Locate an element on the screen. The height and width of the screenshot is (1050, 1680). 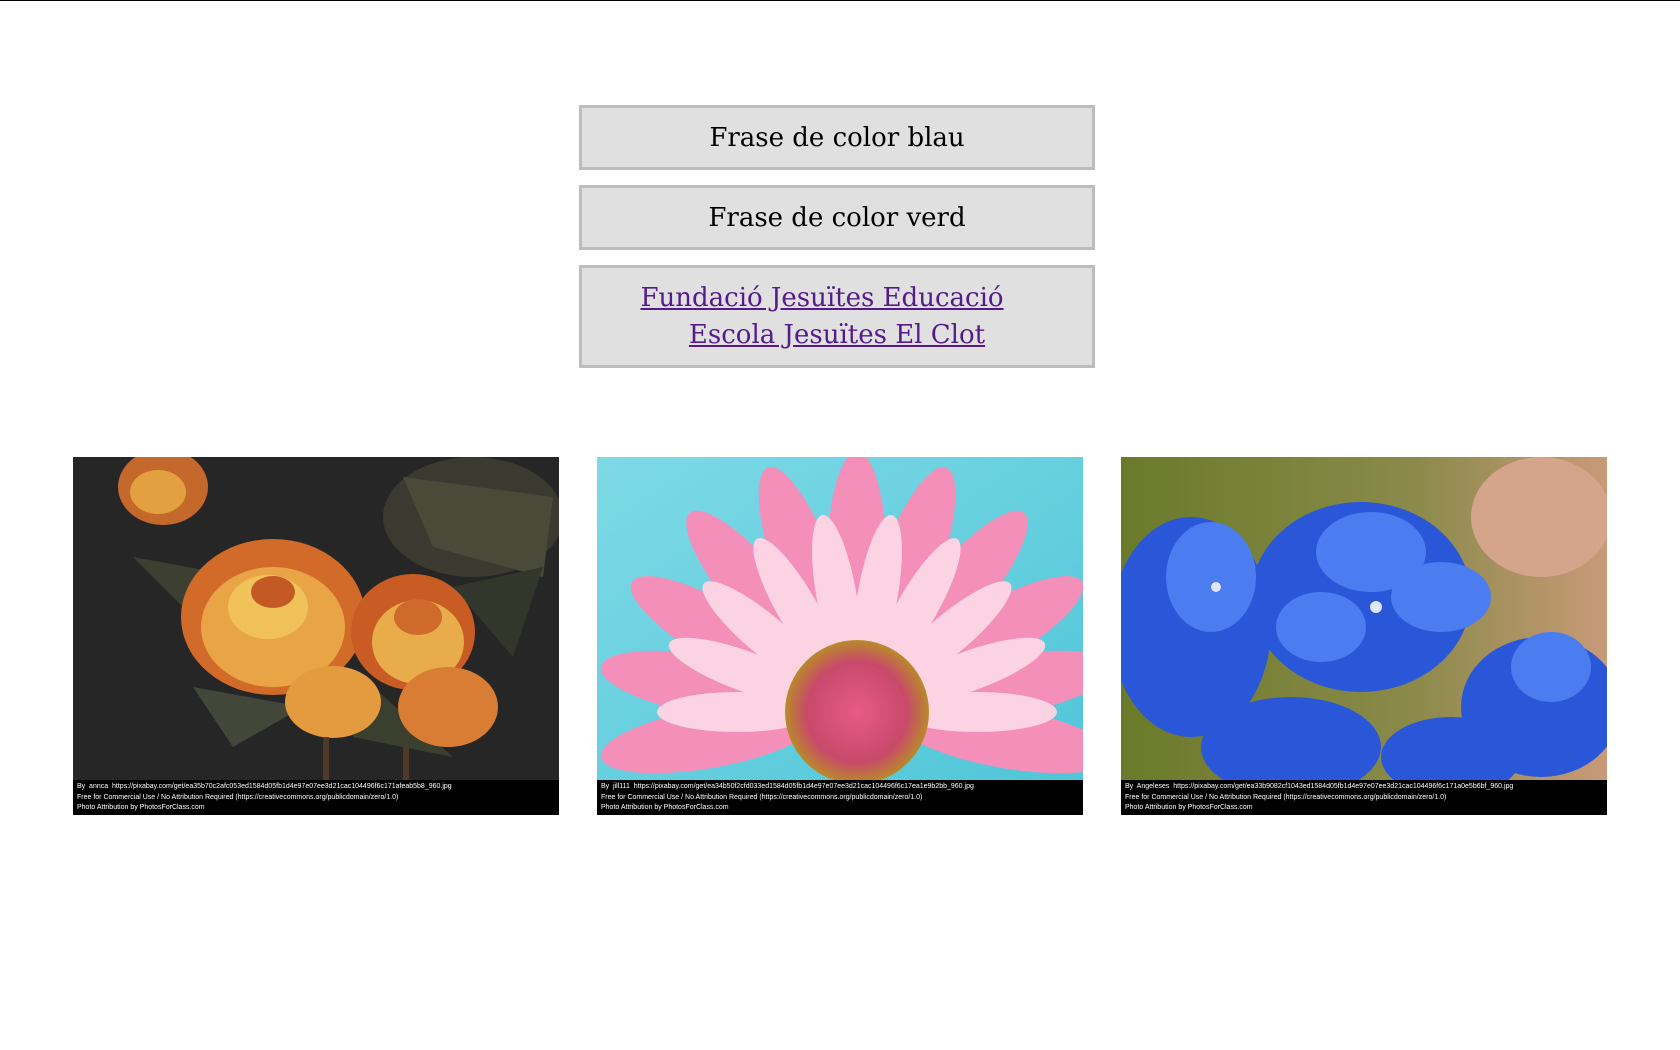
green-phrase-button: Frase de color verd is located at coordinates (837, 217).